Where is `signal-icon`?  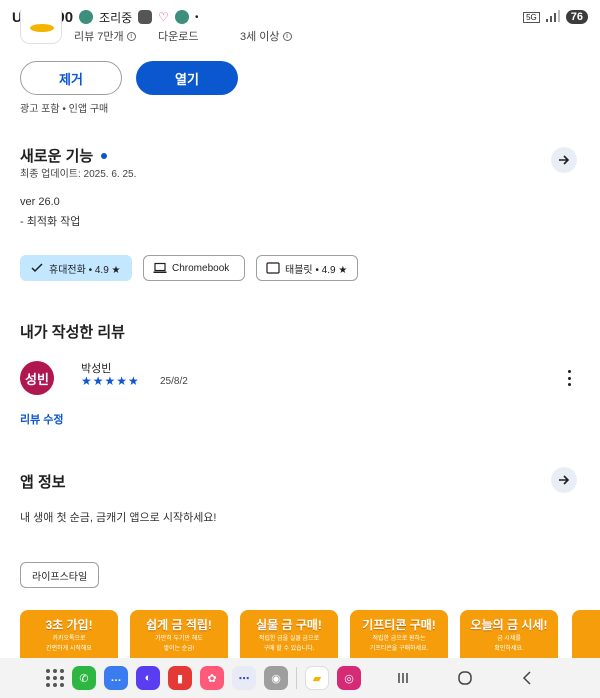 signal-icon is located at coordinates (552, 17).